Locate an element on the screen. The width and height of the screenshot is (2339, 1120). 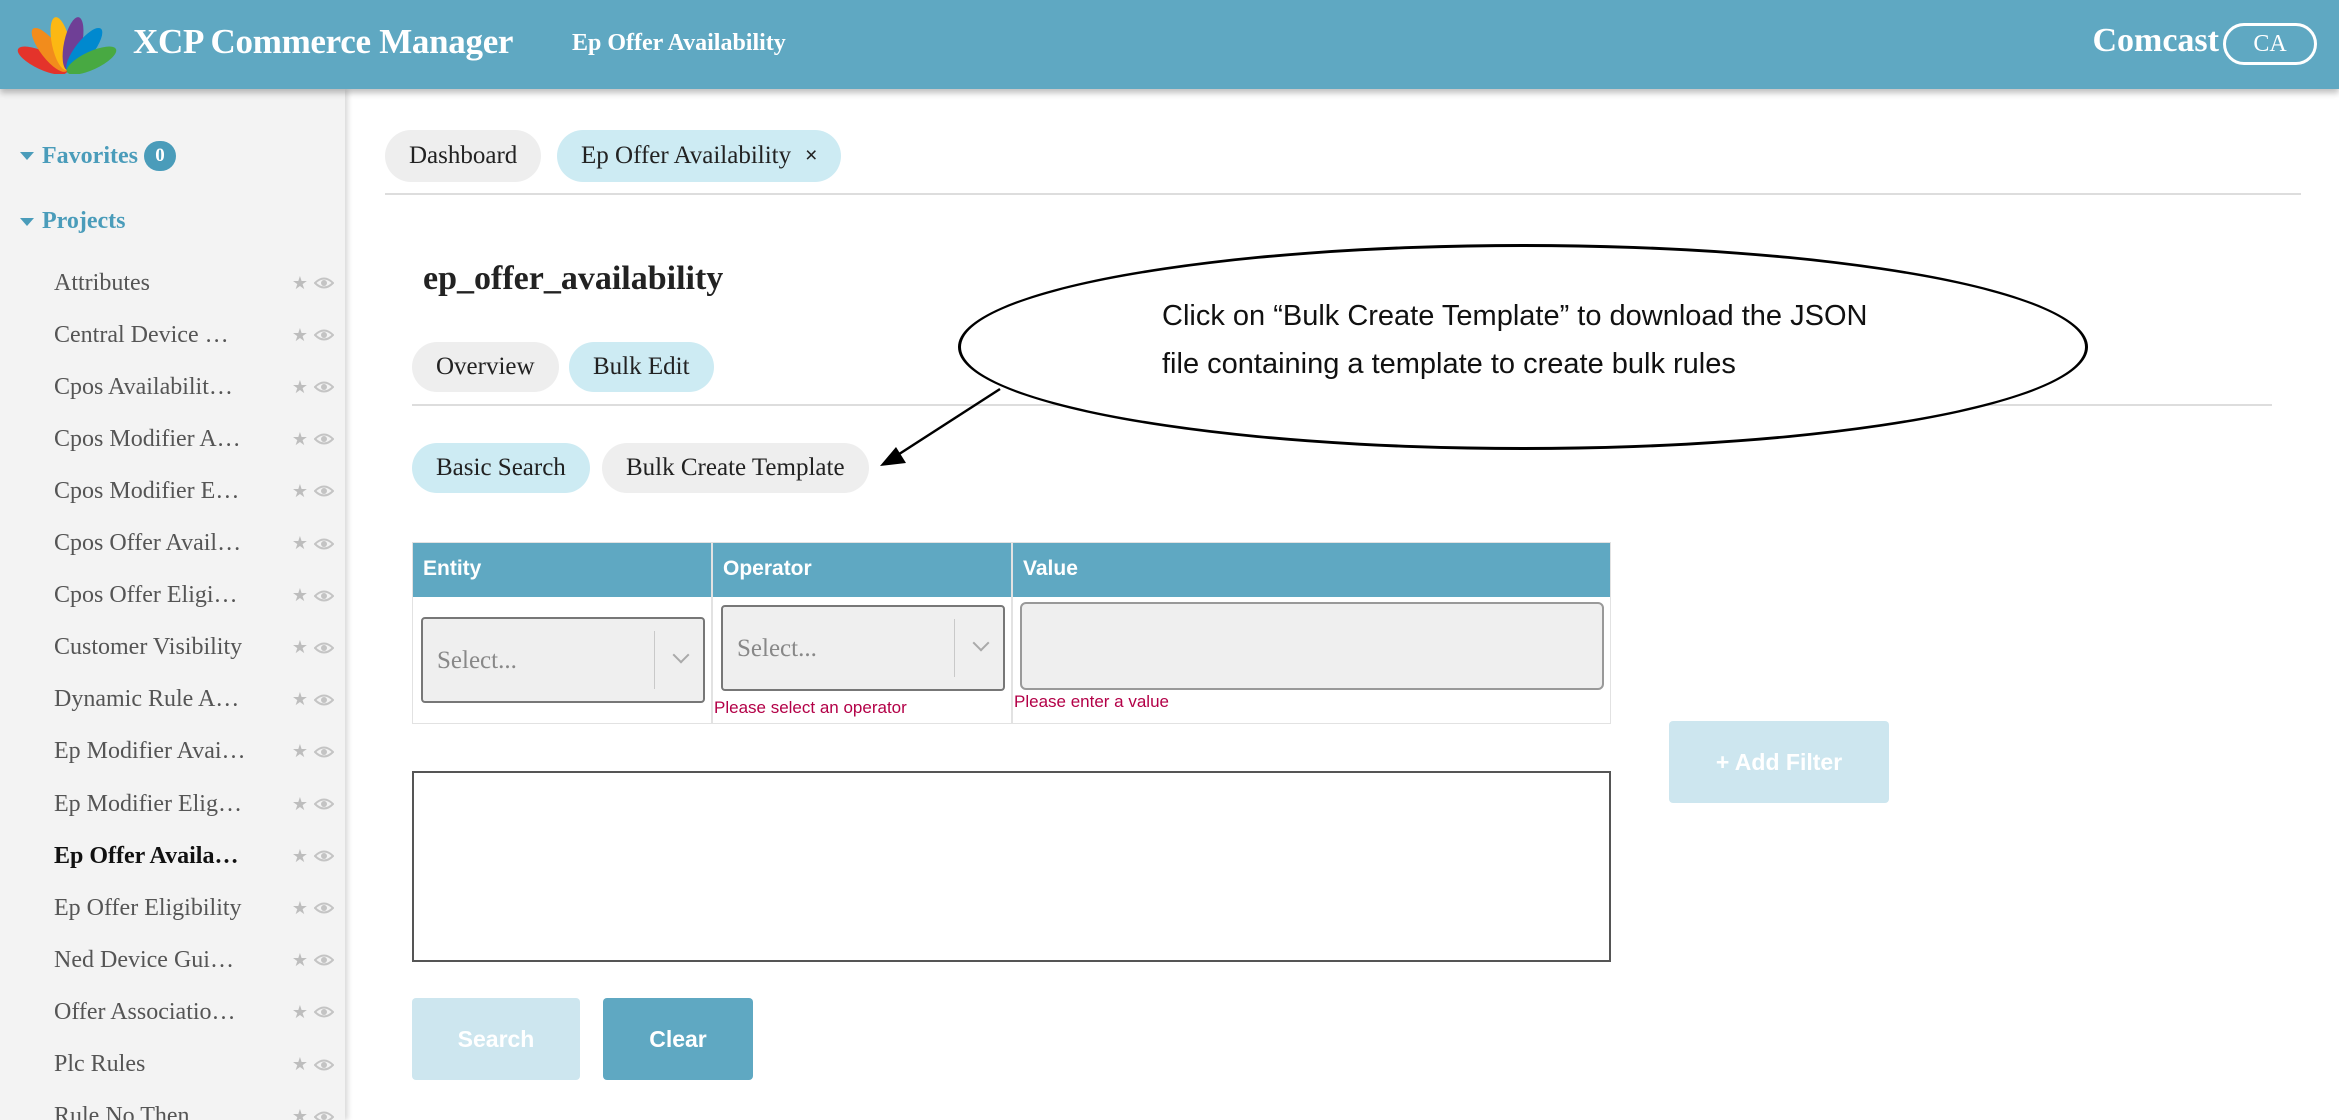
bulk-create-template-button: Bulk Create Template is located at coordinates (735, 468).